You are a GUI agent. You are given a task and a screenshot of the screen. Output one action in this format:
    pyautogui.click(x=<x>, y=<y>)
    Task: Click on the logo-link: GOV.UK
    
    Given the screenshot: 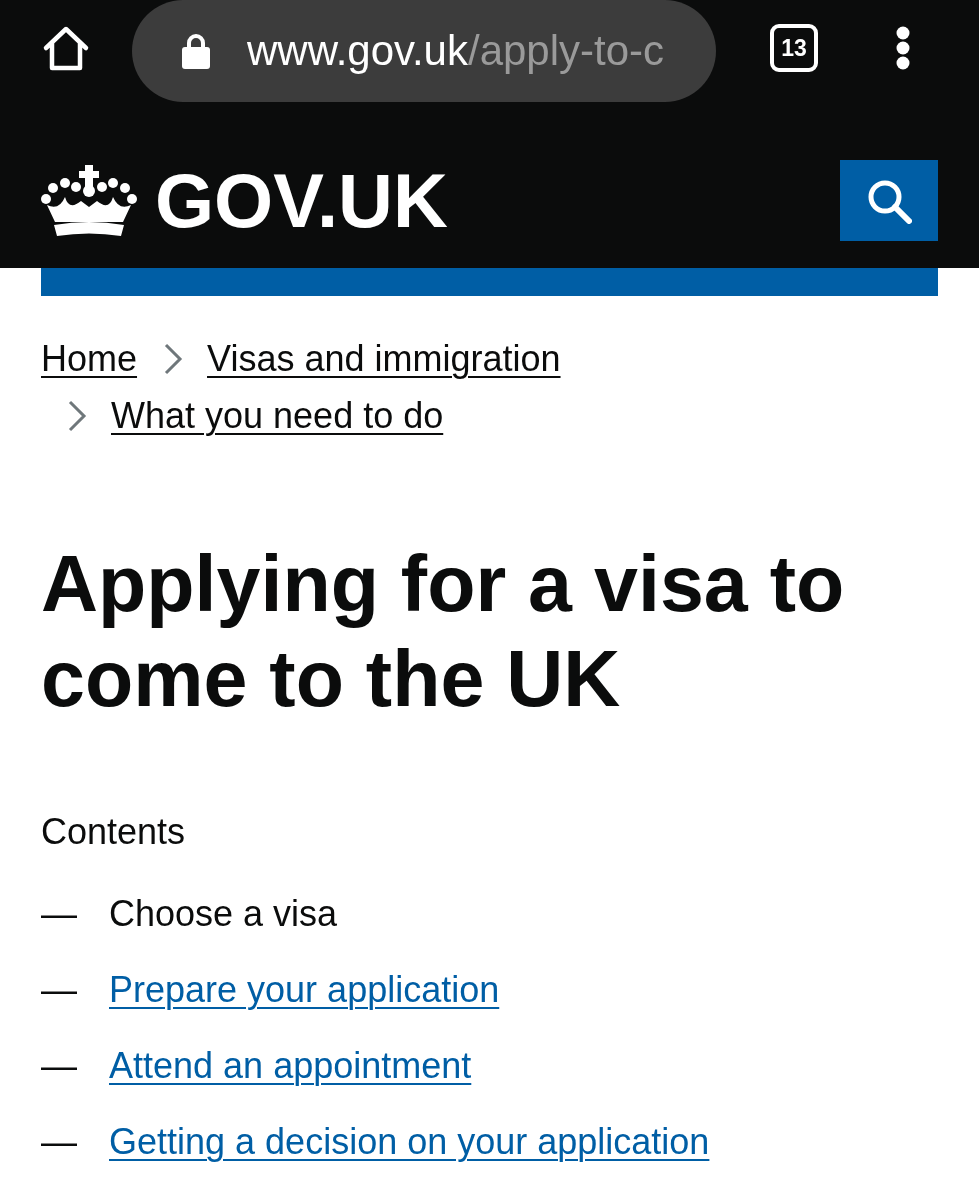 What is the action you would take?
    pyautogui.click(x=301, y=200)
    